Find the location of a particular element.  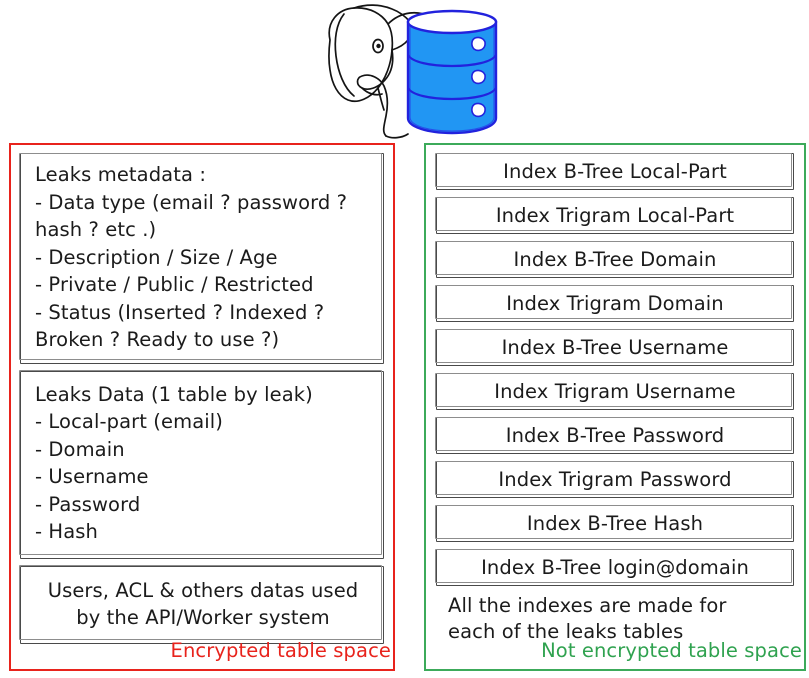

leaks-metadata-line: Leaks metadata : is located at coordinates (120, 174).